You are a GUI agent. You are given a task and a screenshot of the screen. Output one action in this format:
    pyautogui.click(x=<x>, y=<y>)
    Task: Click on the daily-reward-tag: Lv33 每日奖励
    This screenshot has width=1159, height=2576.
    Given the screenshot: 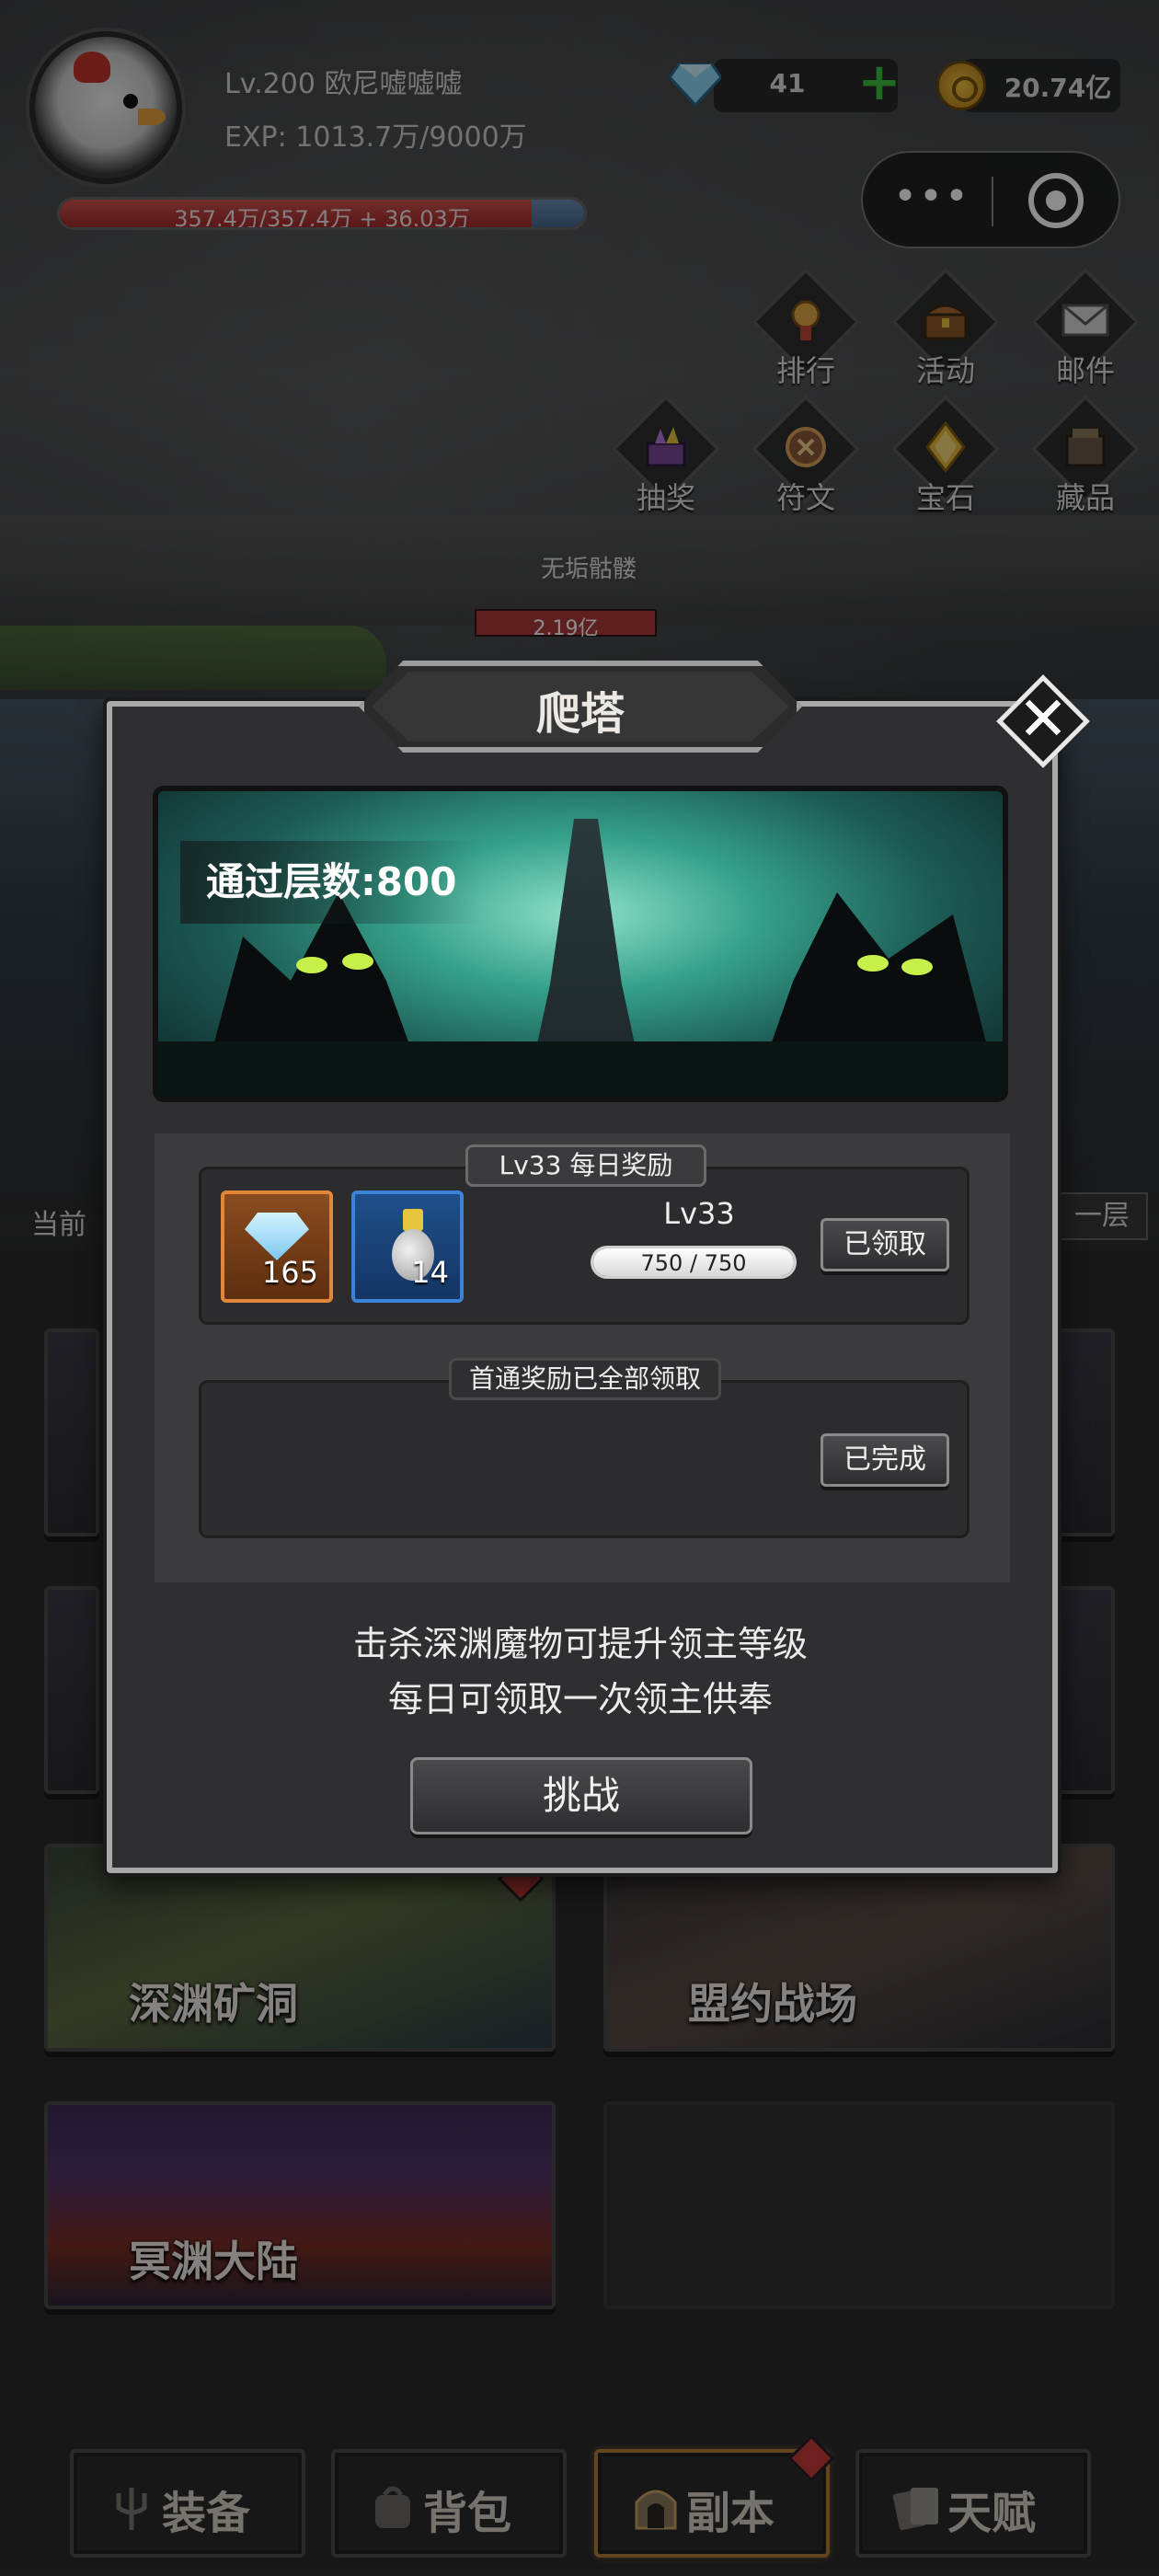 What is the action you would take?
    pyautogui.click(x=585, y=1165)
    